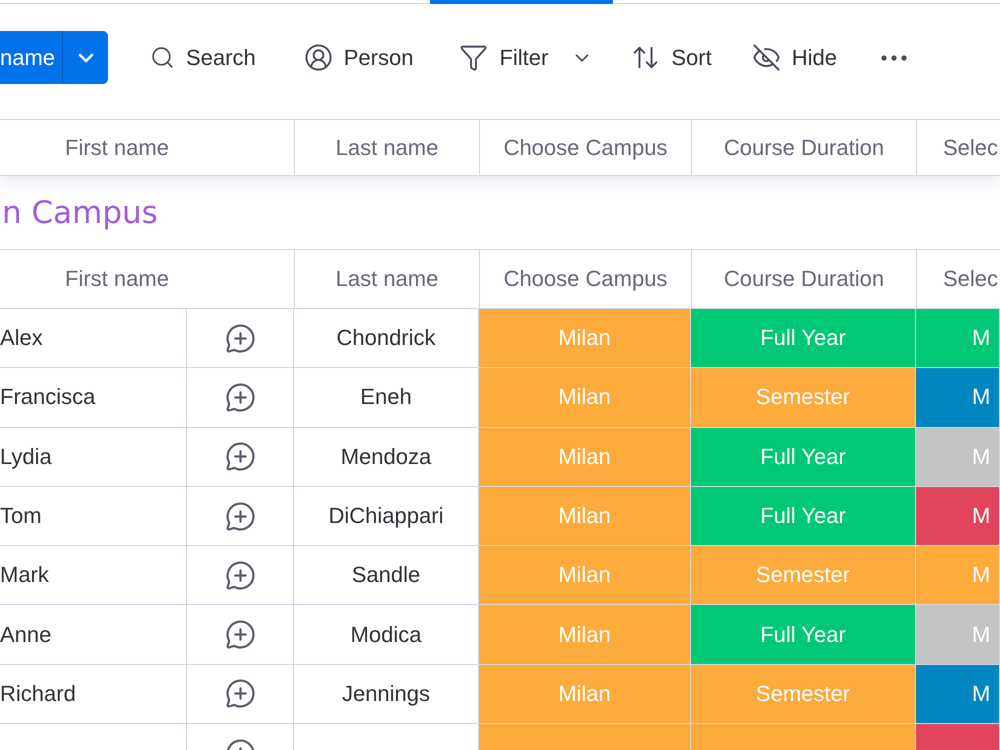 This screenshot has width=1000, height=750. Describe the element at coordinates (80, 212) in the screenshot. I see `group-title: n Campus` at that location.